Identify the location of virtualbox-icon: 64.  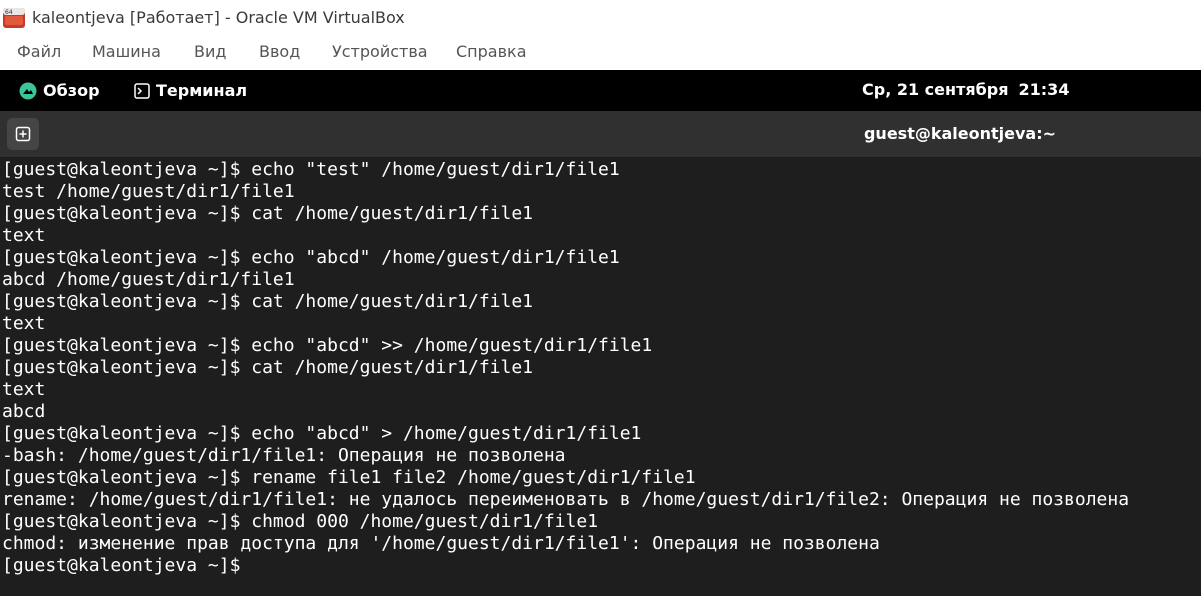
(14, 18).